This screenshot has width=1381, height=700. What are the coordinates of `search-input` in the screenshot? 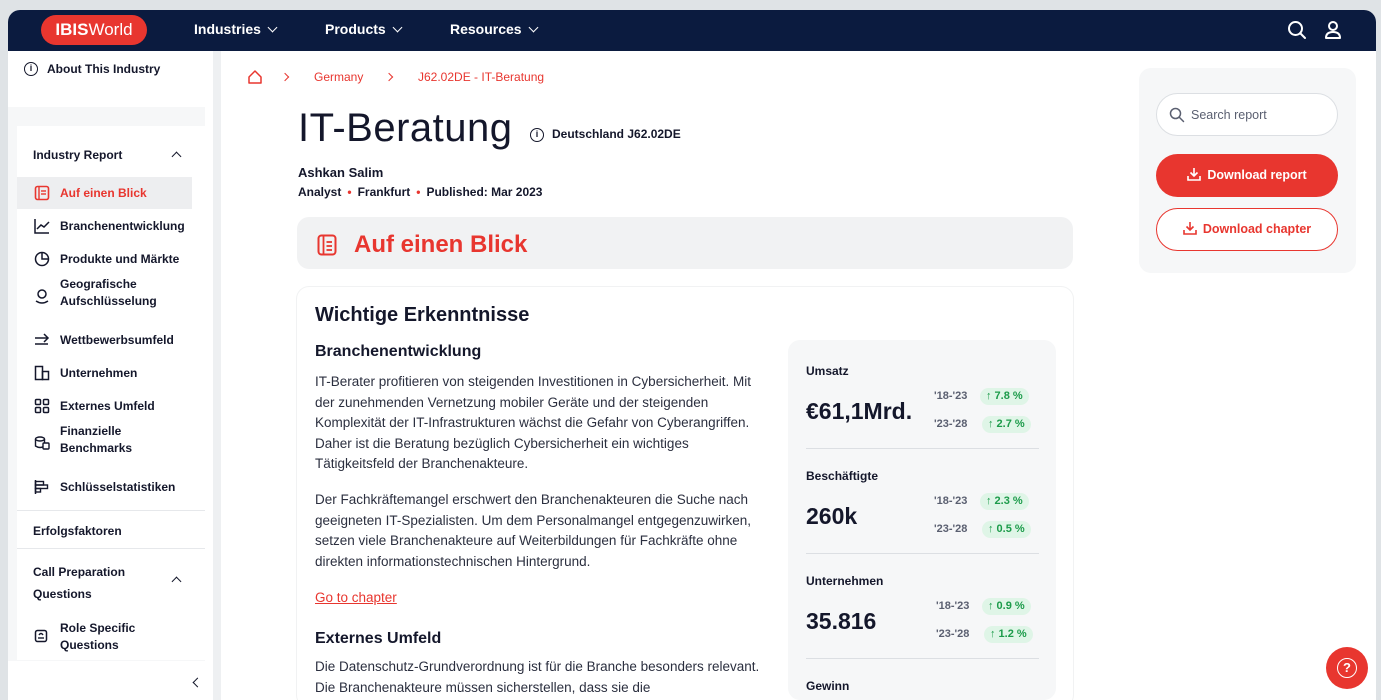 It's located at (1261, 115).